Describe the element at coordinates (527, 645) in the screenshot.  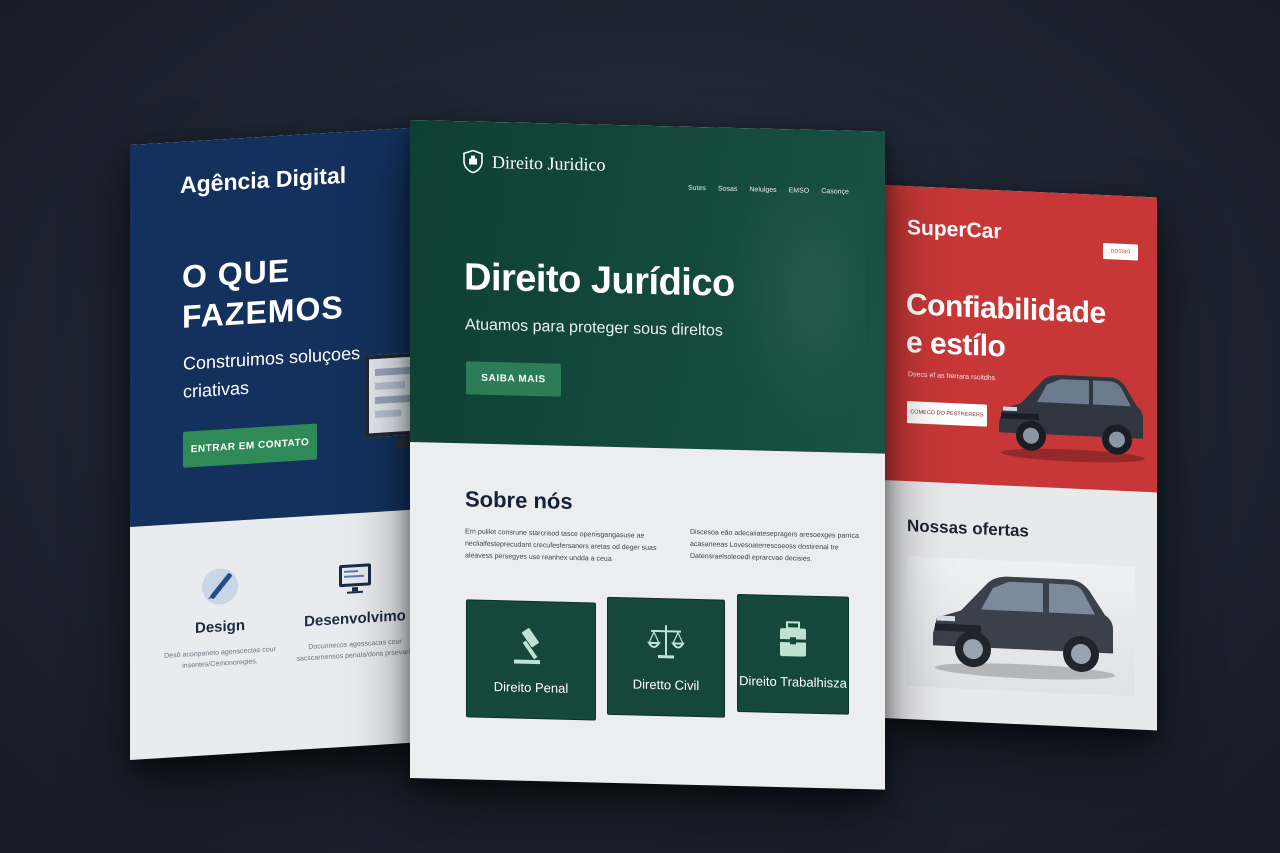
I see `gavel-icon` at that location.